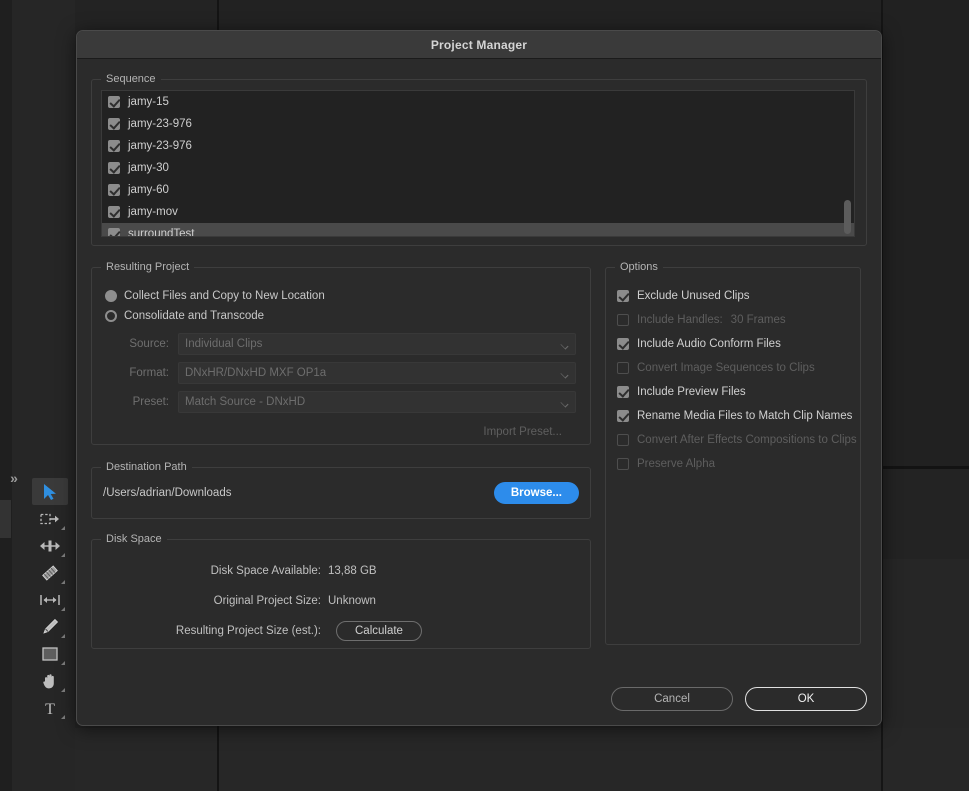 The image size is (969, 791). Describe the element at coordinates (639, 267) in the screenshot. I see `options-legend: Options` at that location.